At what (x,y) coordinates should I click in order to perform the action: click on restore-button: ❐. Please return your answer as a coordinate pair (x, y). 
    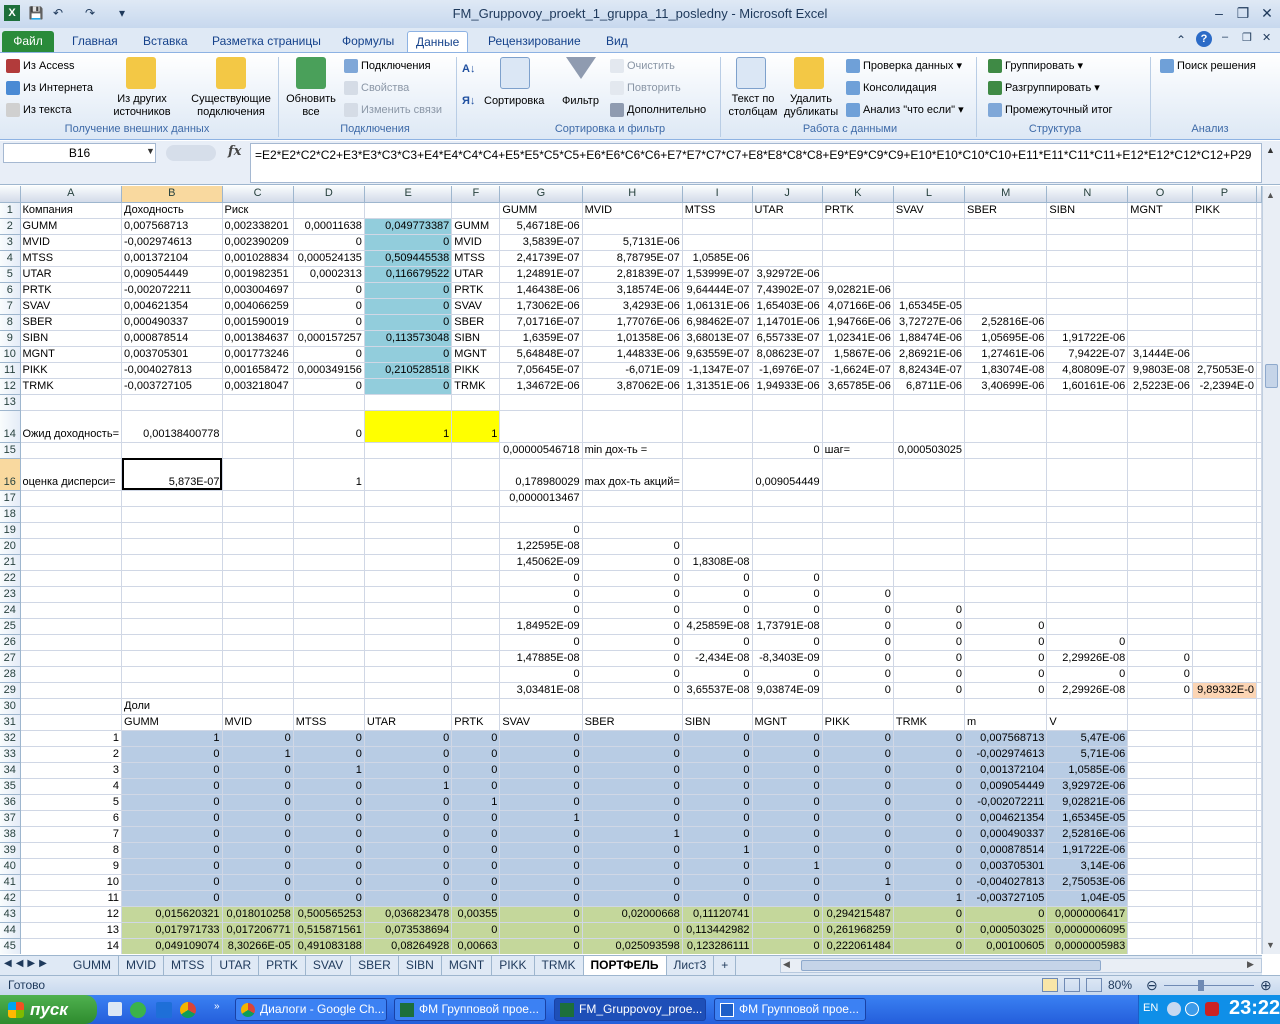
    Looking at the image, I should click on (1243, 13).